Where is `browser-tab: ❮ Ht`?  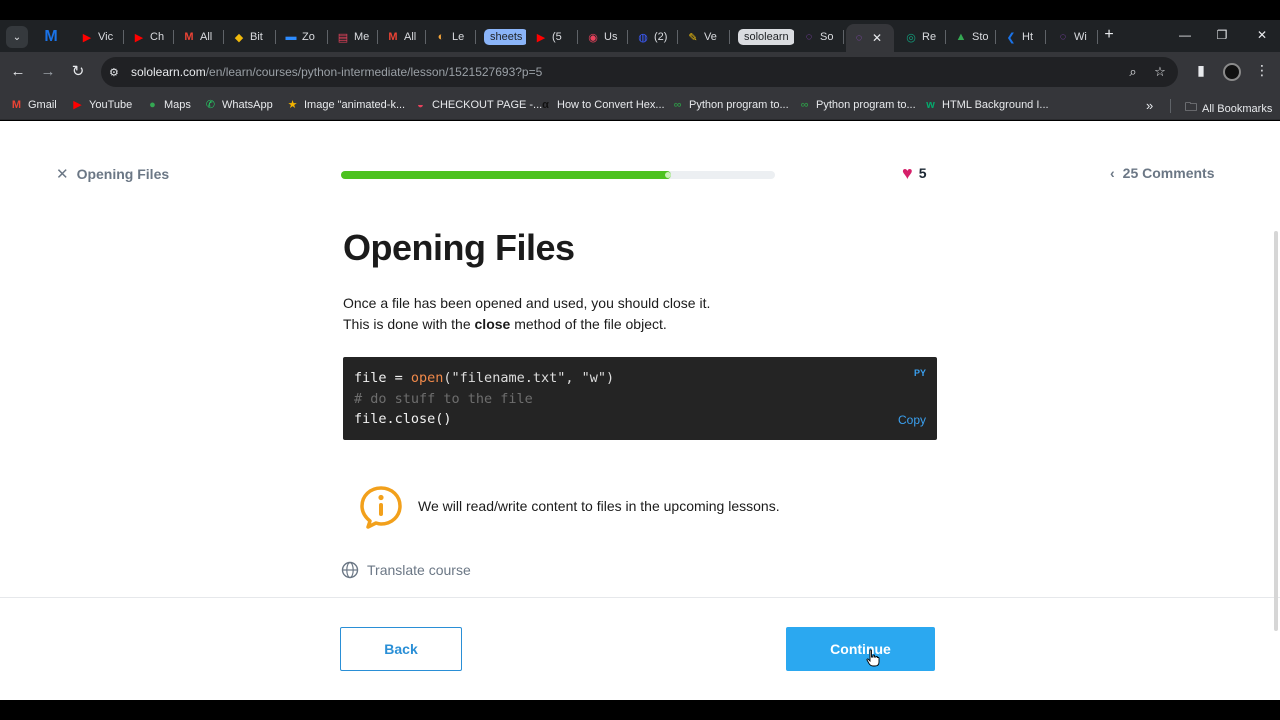 browser-tab: ❮ Ht is located at coordinates (1022, 37).